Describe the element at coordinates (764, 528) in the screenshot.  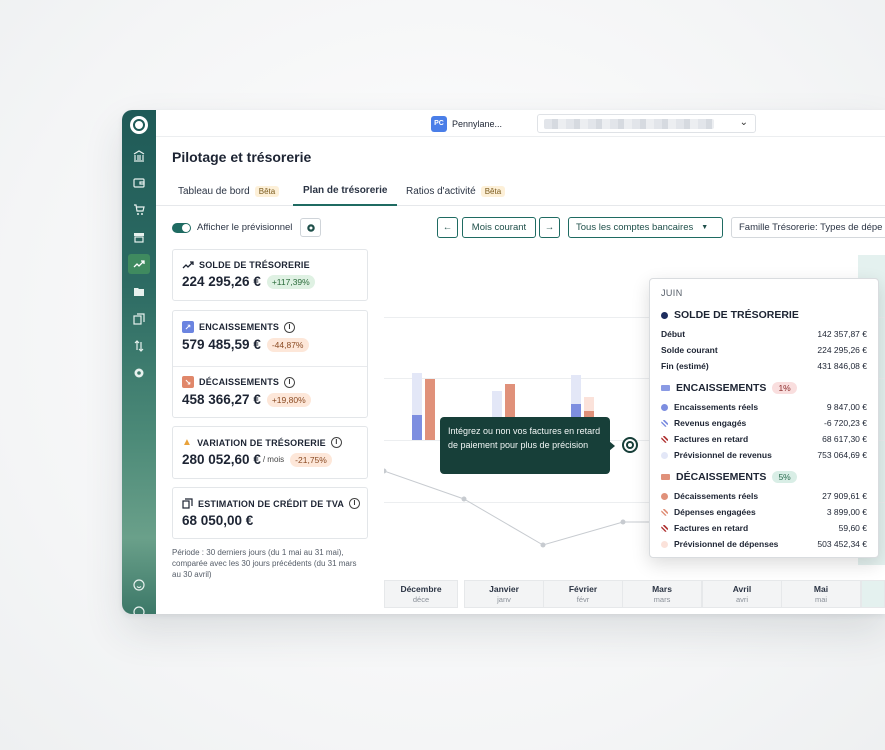
I see `popup-row: Factures en retard 59,60 €` at that location.